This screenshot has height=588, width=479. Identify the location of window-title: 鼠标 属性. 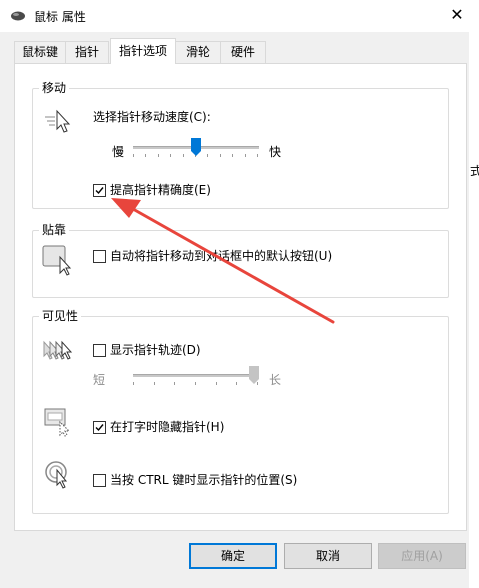
(60, 17).